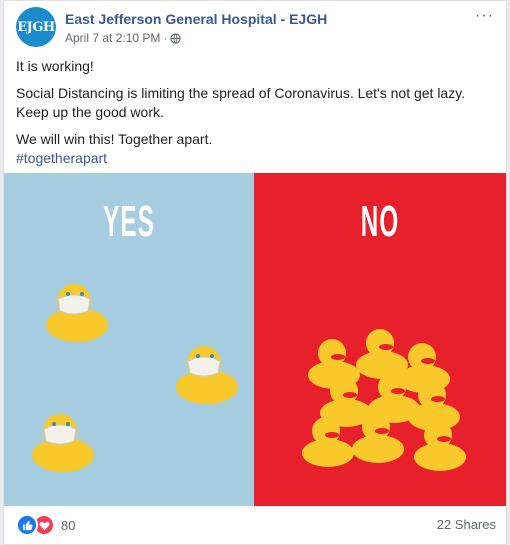  Describe the element at coordinates (466, 524) in the screenshot. I see `shares-count: 22 Shares` at that location.